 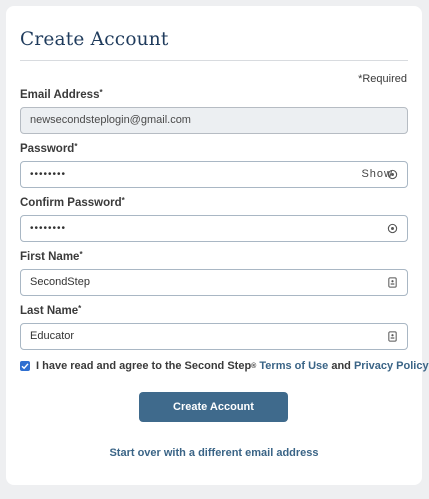 I want to click on last-name-field: Educator, so click(x=214, y=336).